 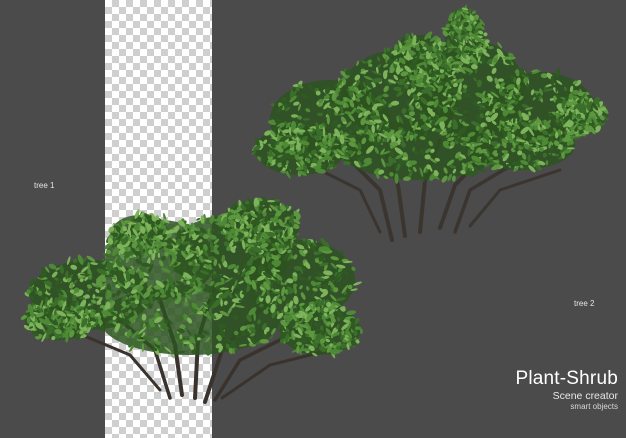 I want to click on brand-subtitle: Scene creator, so click(x=585, y=396).